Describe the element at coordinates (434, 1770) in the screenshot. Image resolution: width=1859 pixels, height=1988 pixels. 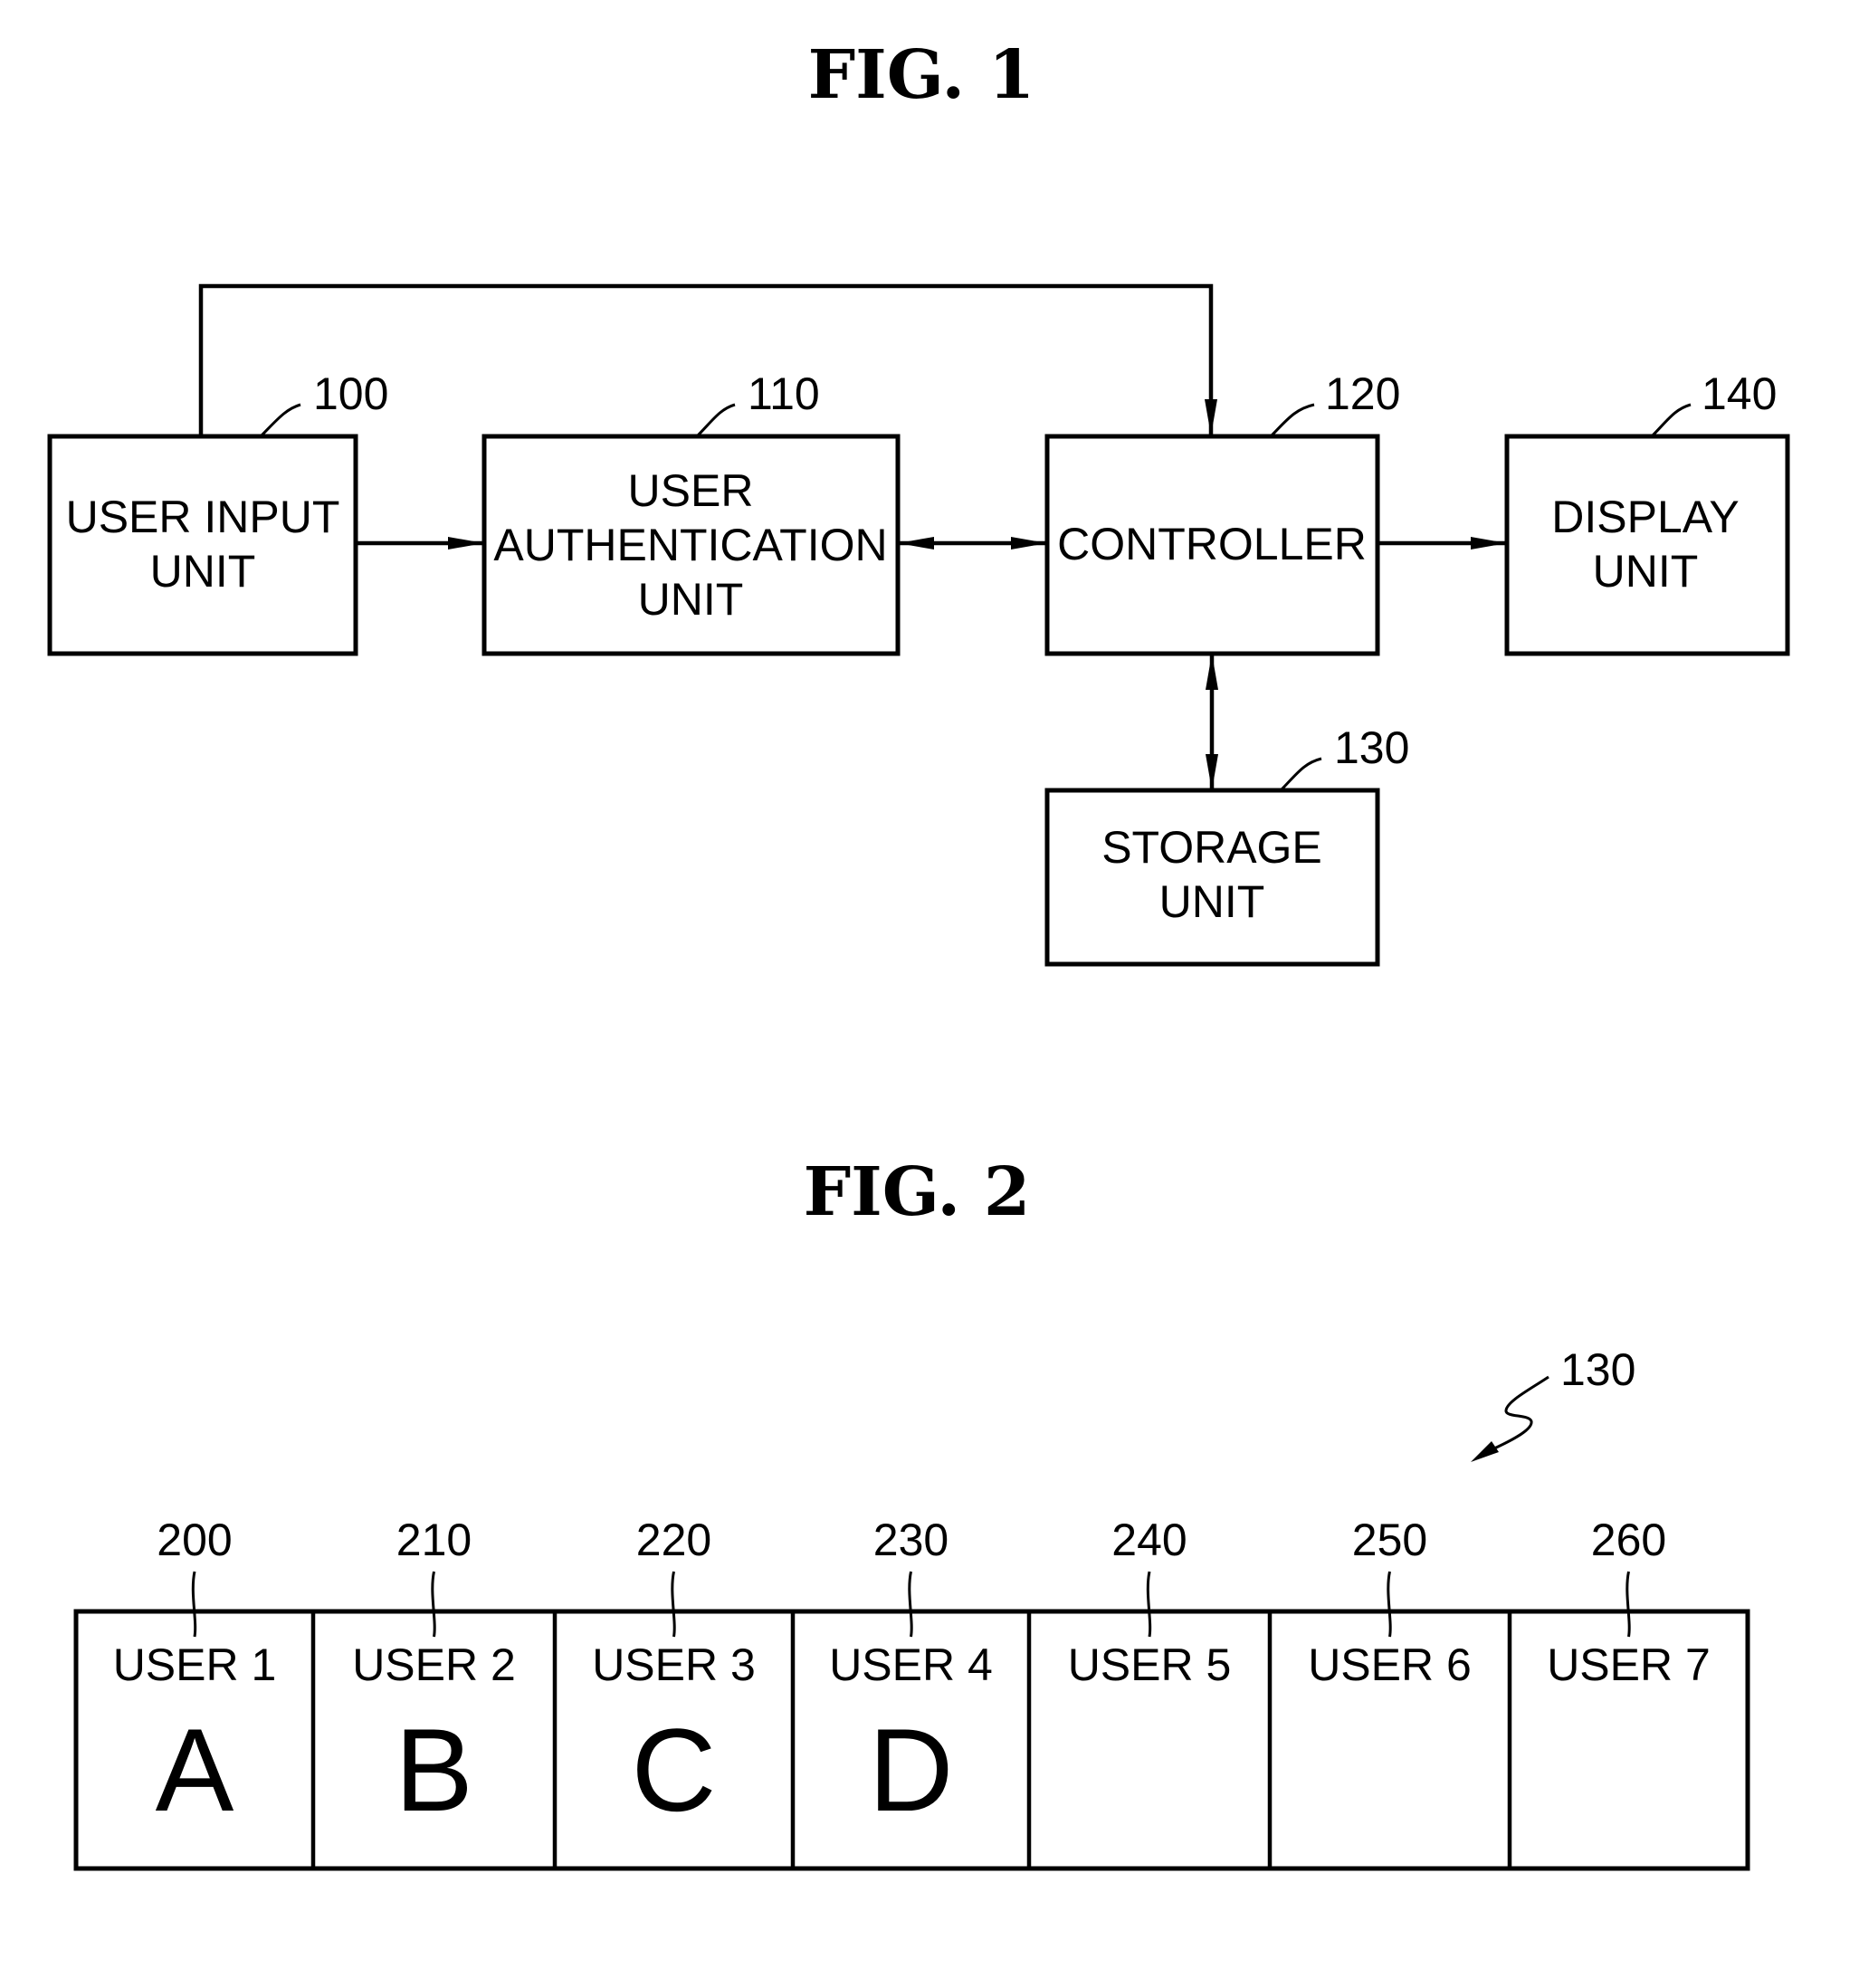
I see `cell-value: B` at that location.